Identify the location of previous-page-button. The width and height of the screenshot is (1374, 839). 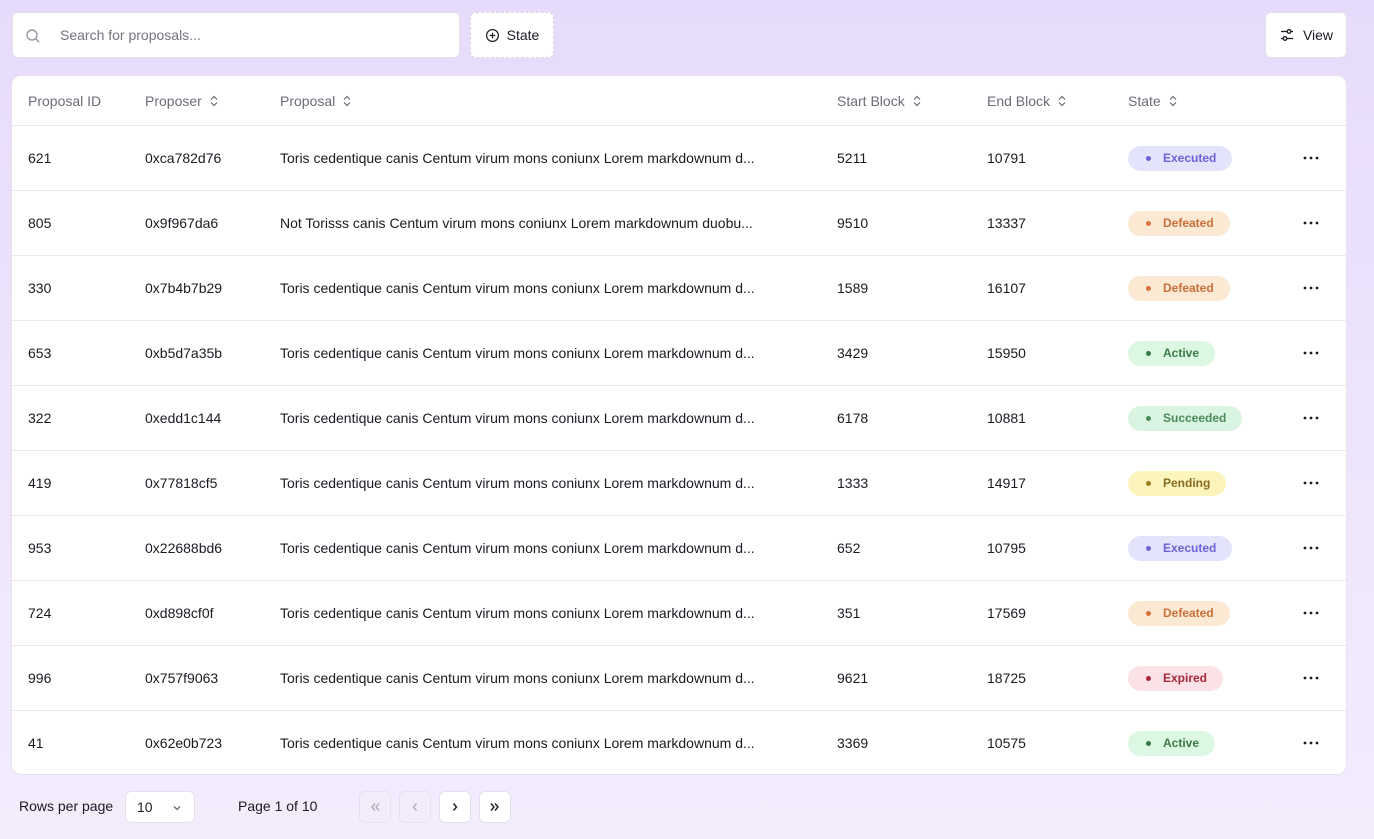
(415, 807).